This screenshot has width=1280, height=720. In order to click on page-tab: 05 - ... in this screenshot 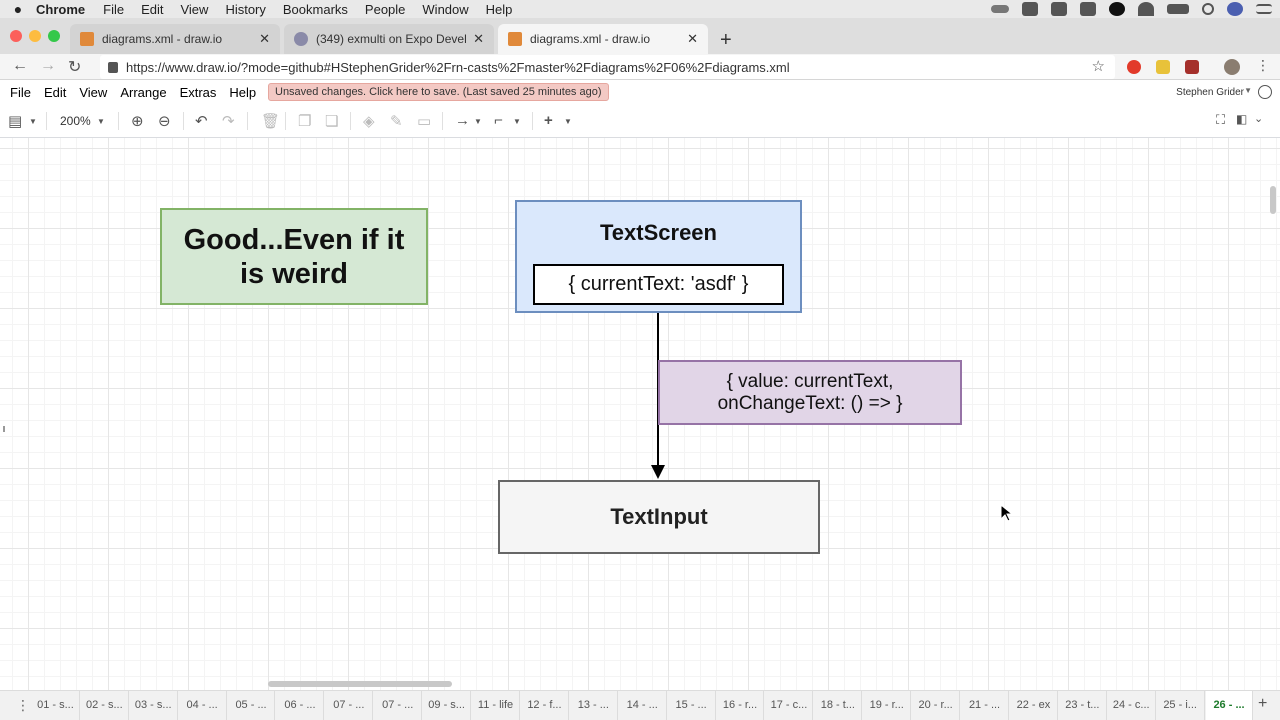, I will do `click(252, 705)`.